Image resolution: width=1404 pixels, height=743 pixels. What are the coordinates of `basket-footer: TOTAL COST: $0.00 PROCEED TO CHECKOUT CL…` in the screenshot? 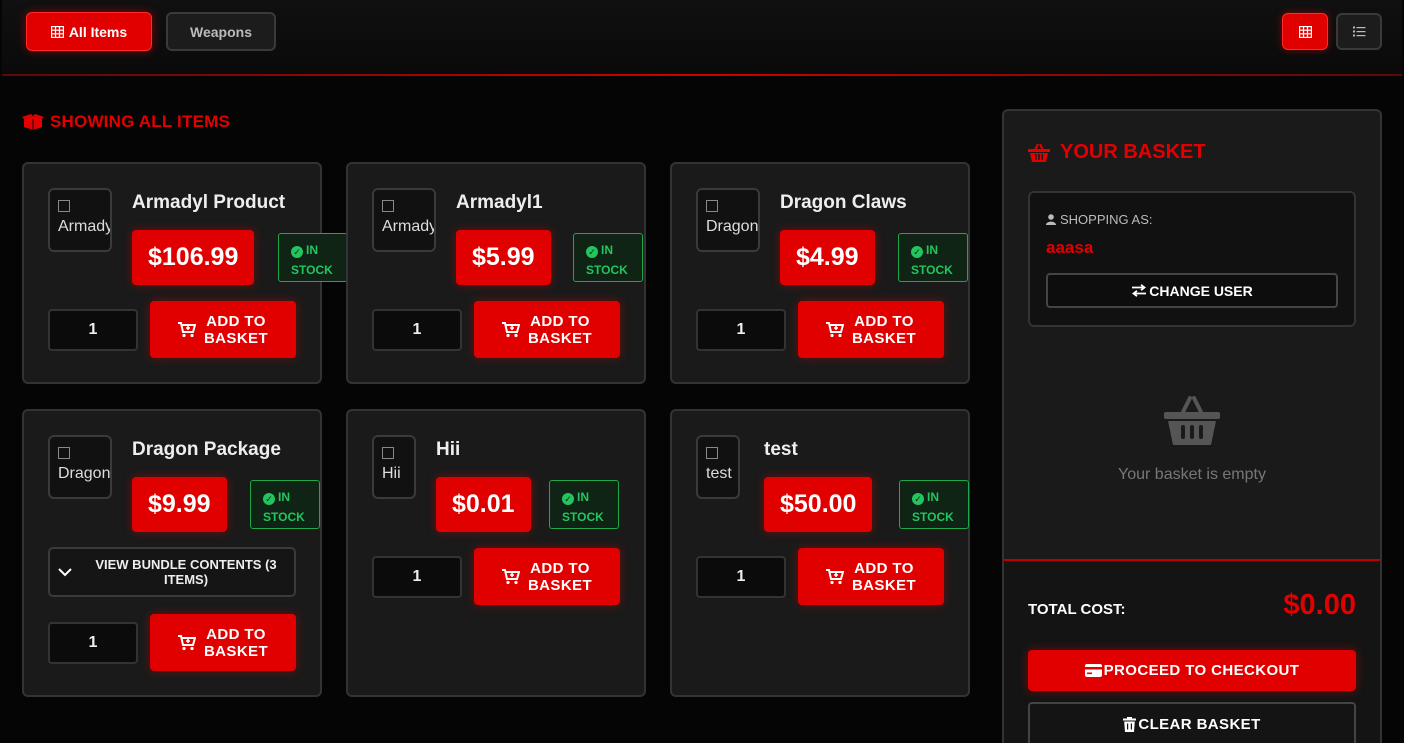 It's located at (1192, 651).